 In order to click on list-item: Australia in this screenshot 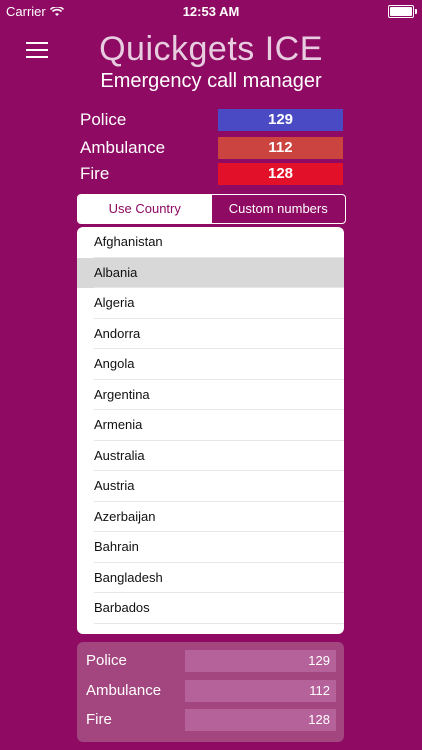, I will do `click(210, 456)`.